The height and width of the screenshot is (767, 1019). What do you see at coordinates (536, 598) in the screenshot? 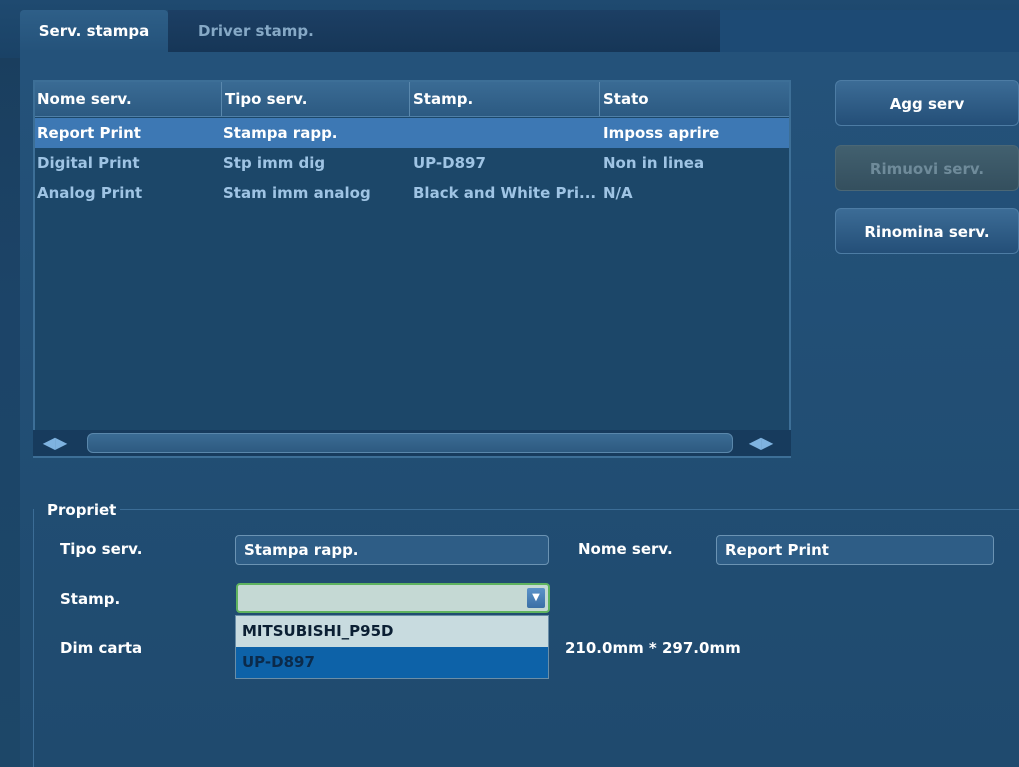
I see `chevron-down-icon: ▼` at bounding box center [536, 598].